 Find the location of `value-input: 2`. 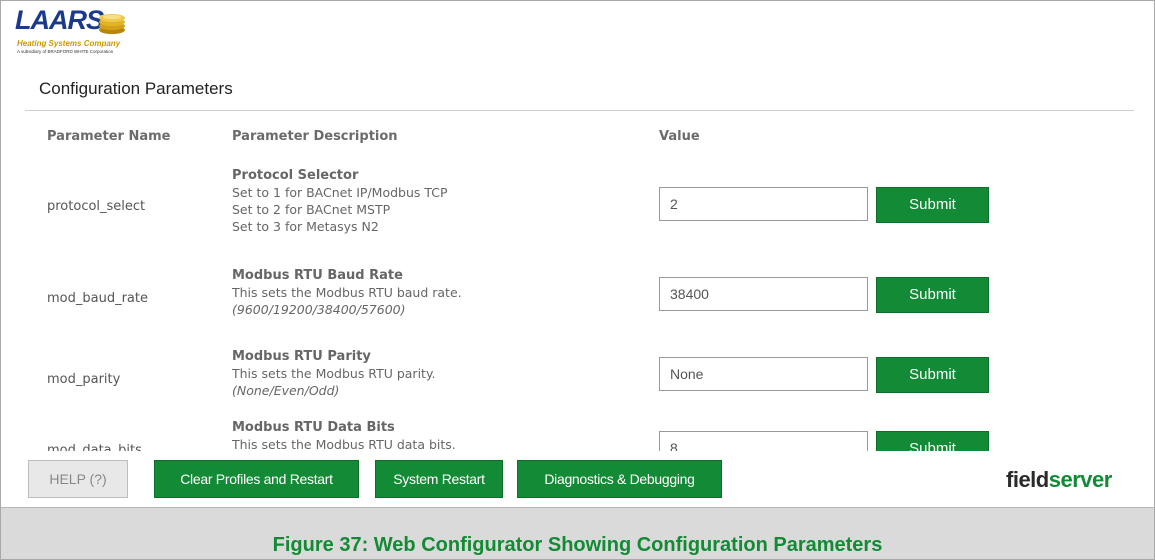

value-input: 2 is located at coordinates (763, 204).